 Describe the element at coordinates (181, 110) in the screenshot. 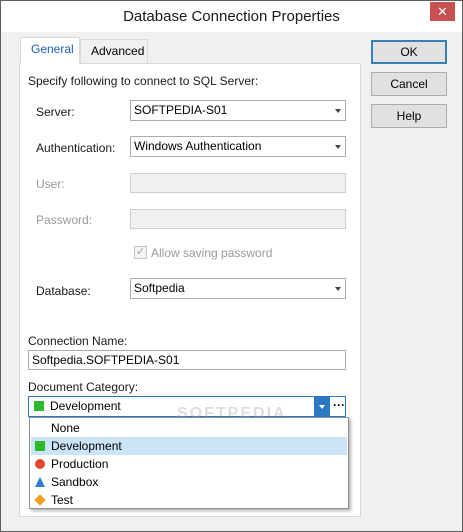

I see `server-value: SOFTPEDIA-S01` at that location.